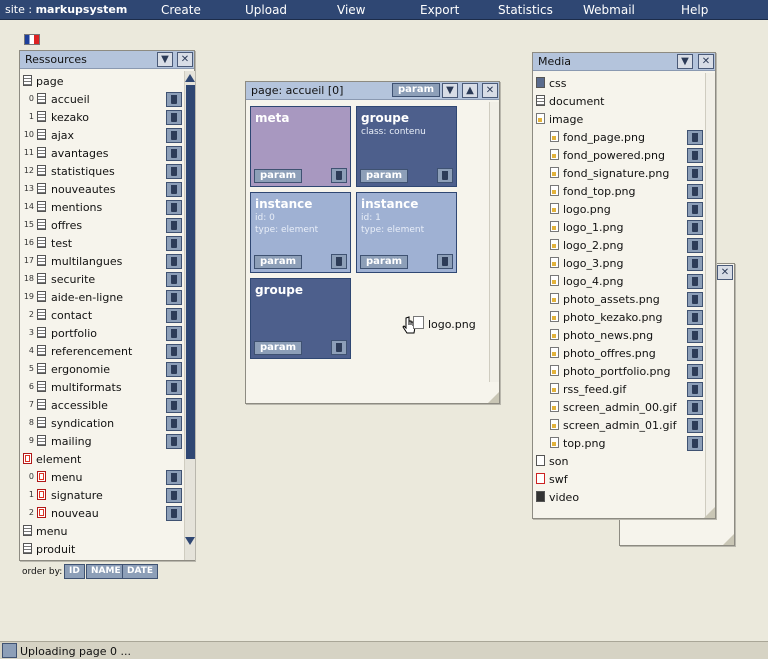  Describe the element at coordinates (608, 84) in the screenshot. I see `media-item-css: css` at that location.